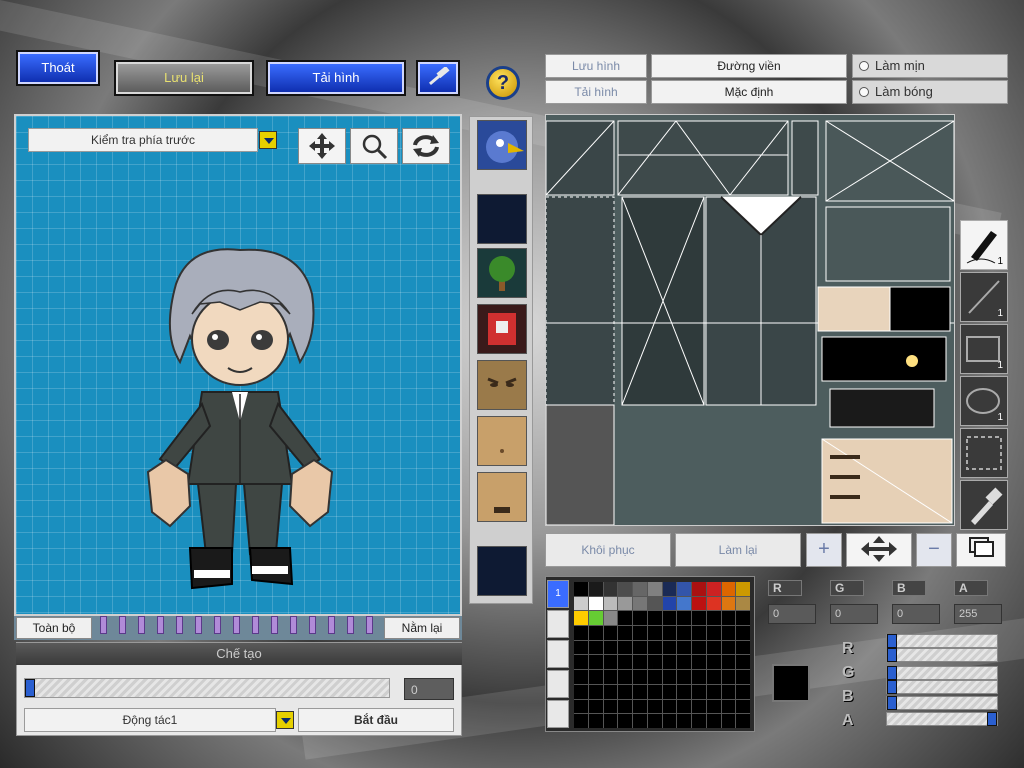 The width and height of the screenshot is (1024, 768). Describe the element at coordinates (558, 594) in the screenshot. I see `palette-tab-1: 1` at that location.